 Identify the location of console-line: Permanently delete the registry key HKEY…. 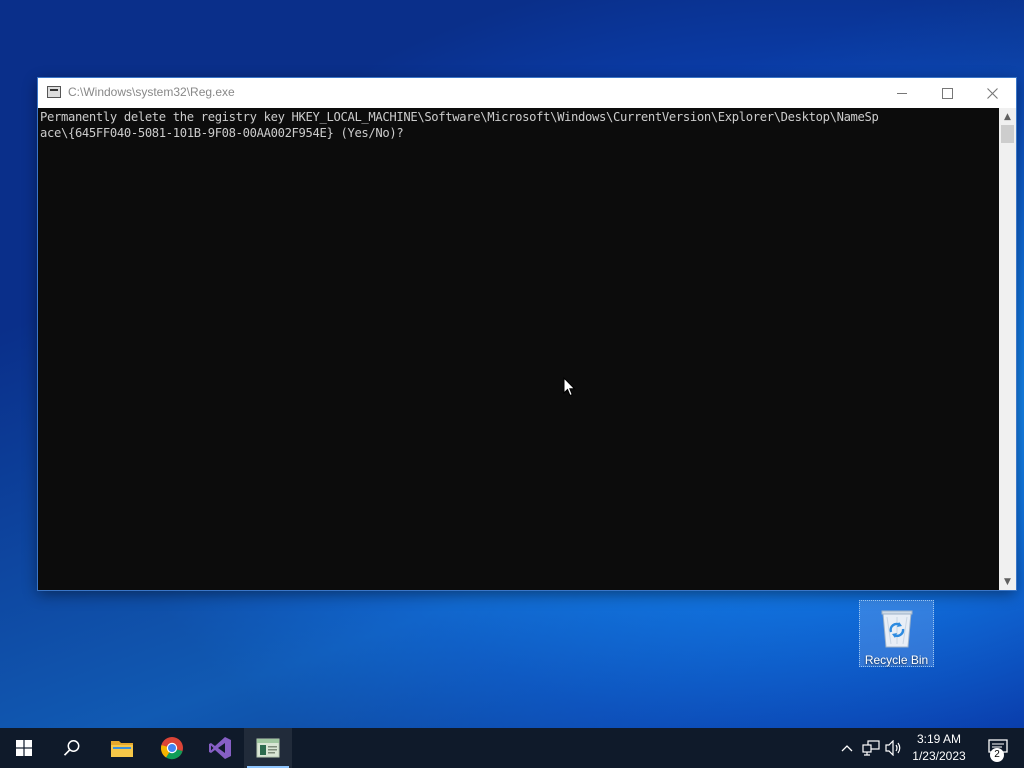
(459, 117).